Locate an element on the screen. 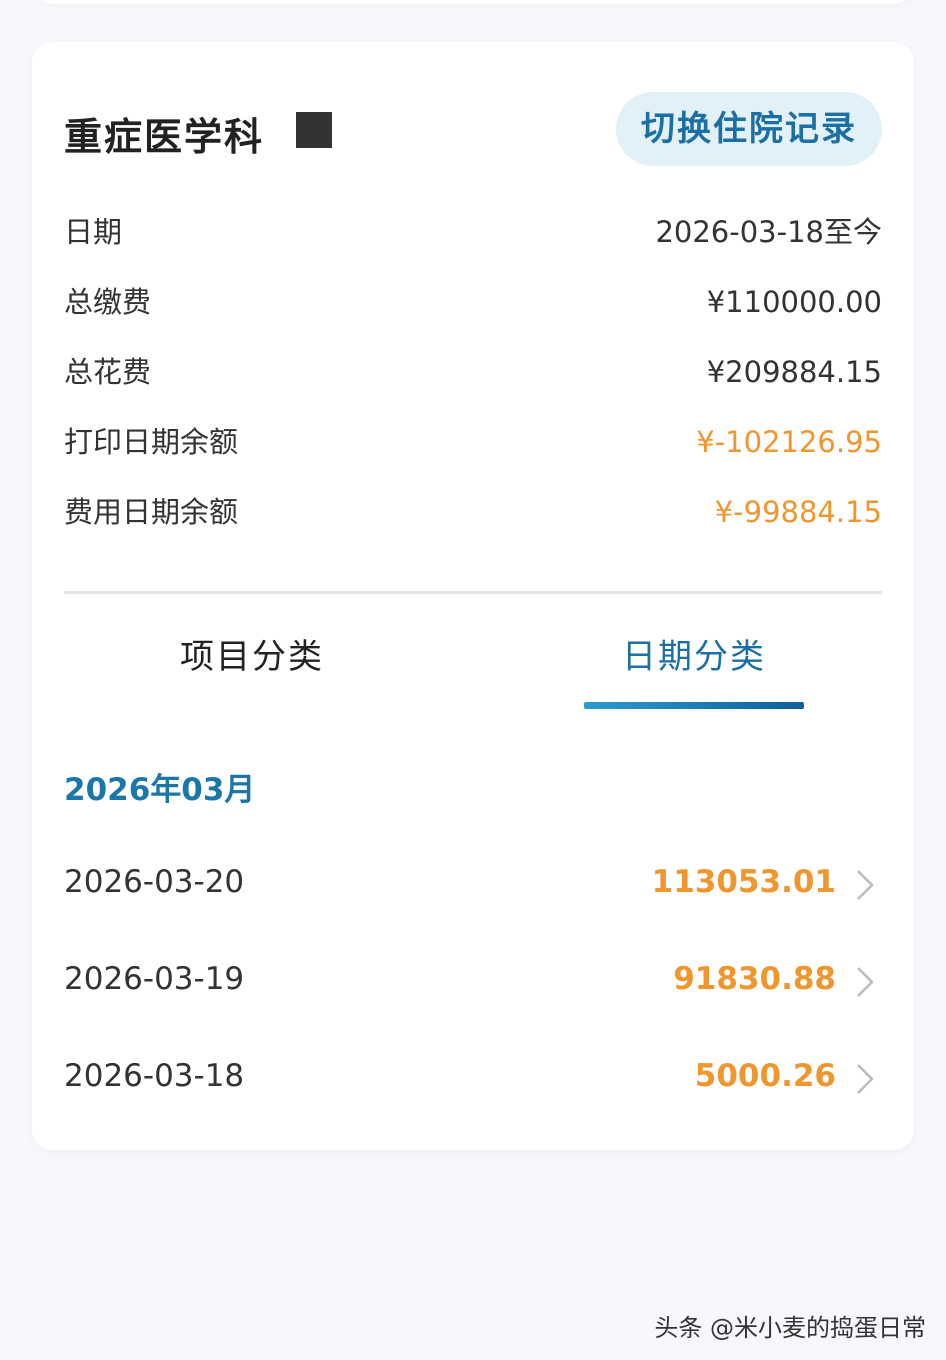 Image resolution: width=946 pixels, height=1360 pixels. summary-row-total-paid: 总缴费 ¥110000.00 is located at coordinates (473, 302).